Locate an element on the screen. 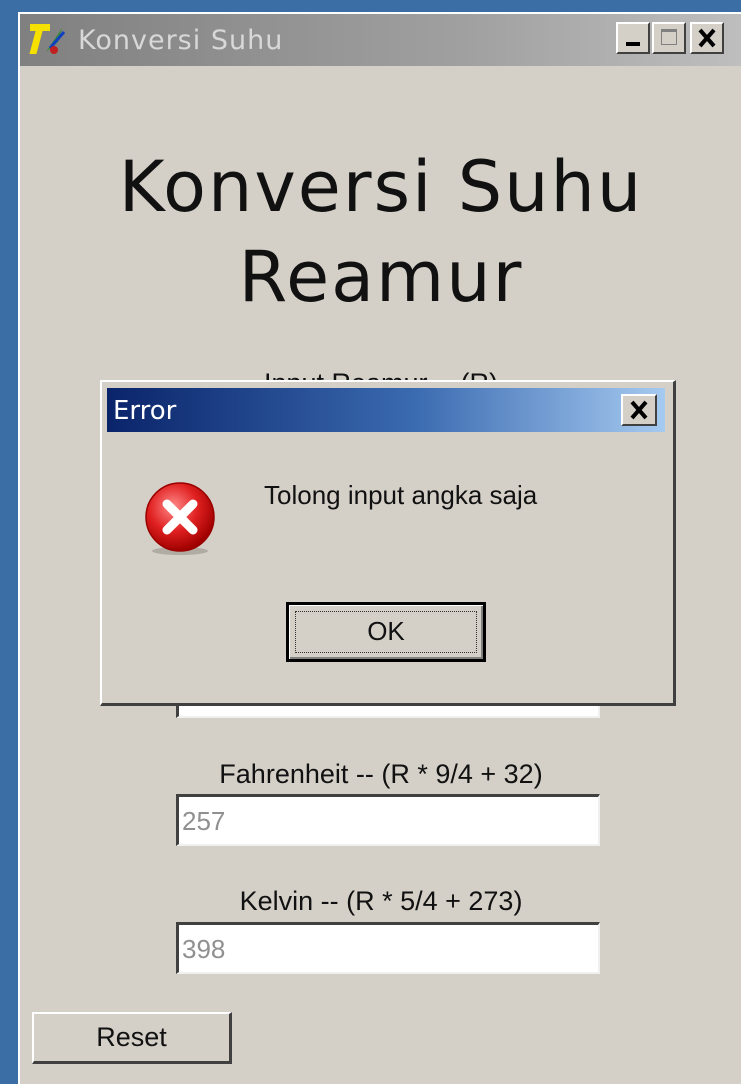  minimize-icon is located at coordinates (633, 44).